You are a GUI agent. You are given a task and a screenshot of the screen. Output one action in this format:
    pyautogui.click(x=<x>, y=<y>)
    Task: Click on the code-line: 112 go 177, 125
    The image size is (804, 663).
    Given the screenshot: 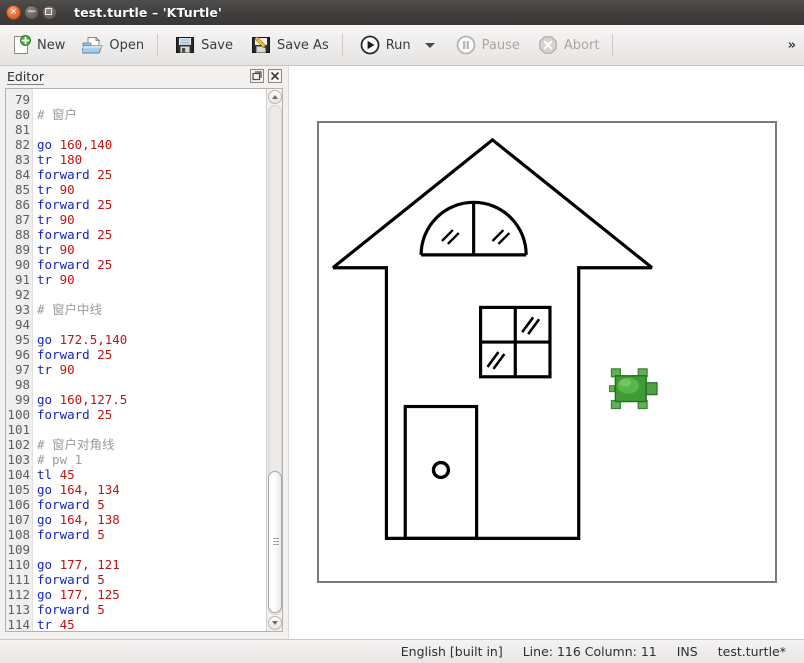 What is the action you would take?
    pyautogui.click(x=136, y=594)
    